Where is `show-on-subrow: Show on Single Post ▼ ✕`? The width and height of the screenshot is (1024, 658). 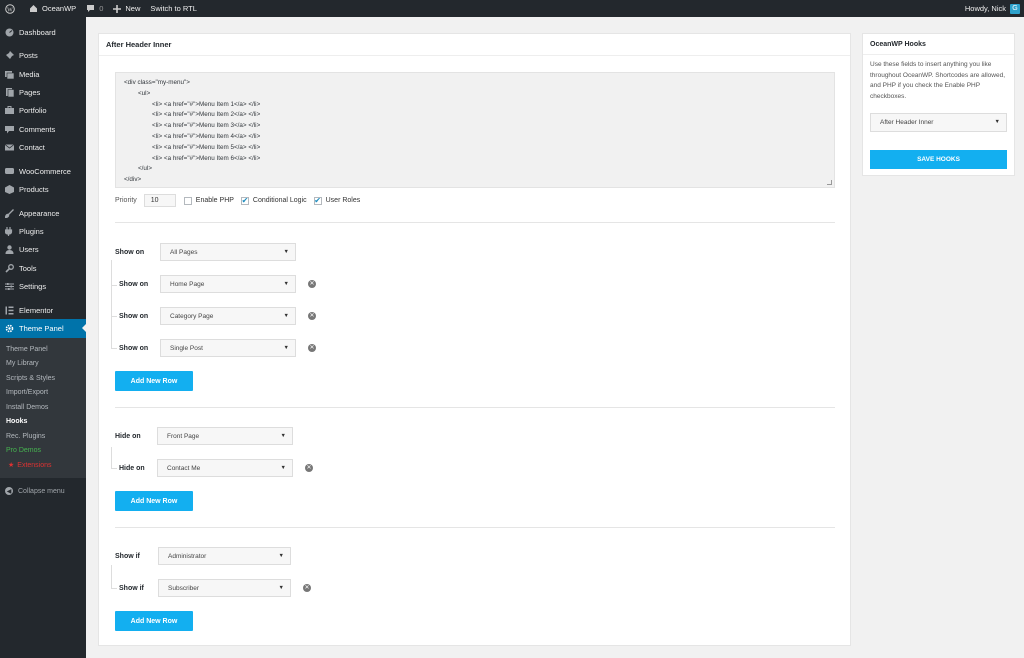 show-on-subrow: Show on Single Post ▼ ✕ is located at coordinates (217, 348).